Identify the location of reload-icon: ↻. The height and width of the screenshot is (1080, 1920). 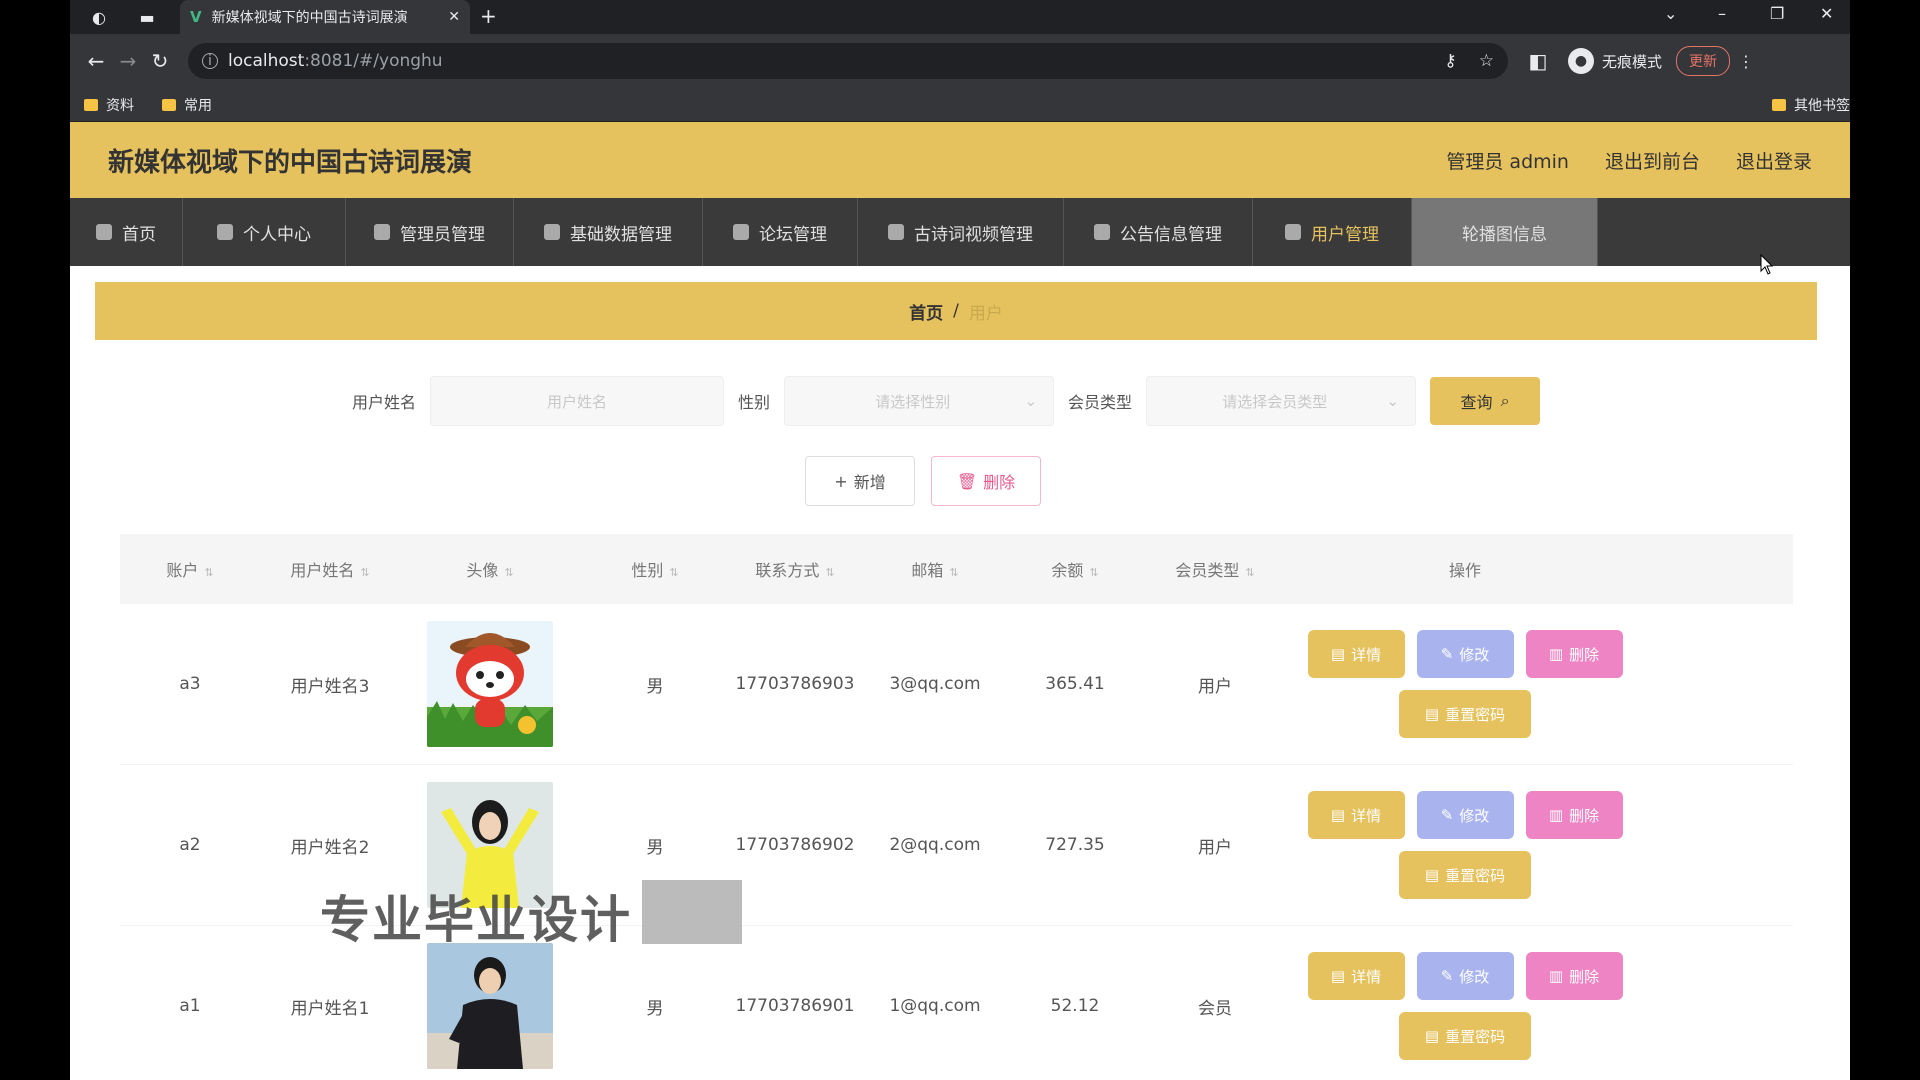
(160, 61).